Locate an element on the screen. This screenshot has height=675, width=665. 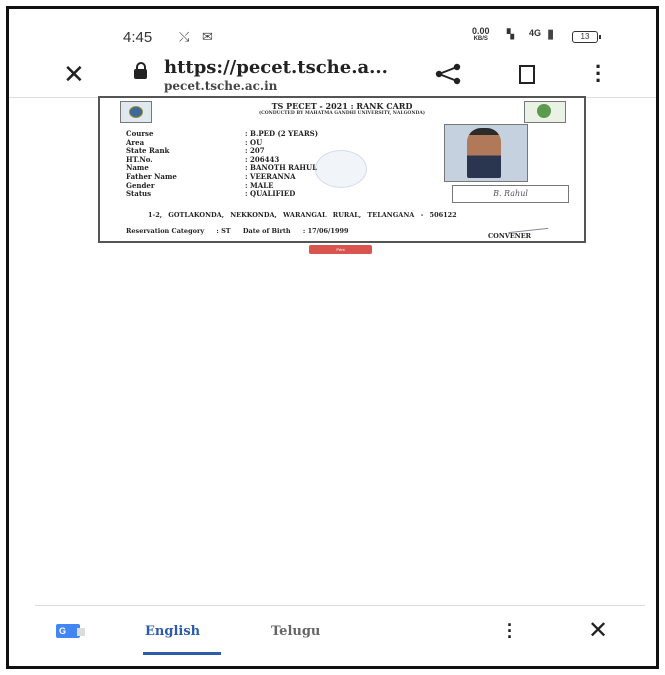
detail-value: : QUALIFIED is located at coordinates (270, 194).